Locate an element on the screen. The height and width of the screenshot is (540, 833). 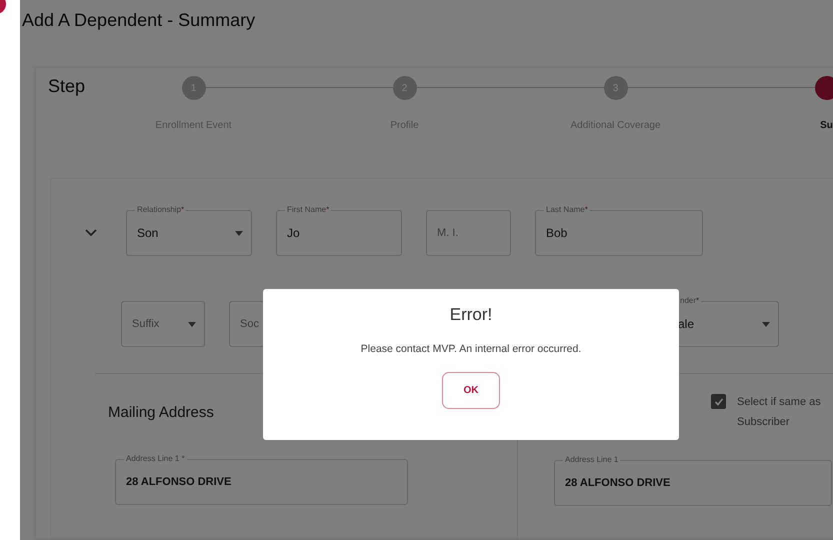
checkbox-label: Select if same as Subscriber is located at coordinates (779, 412).